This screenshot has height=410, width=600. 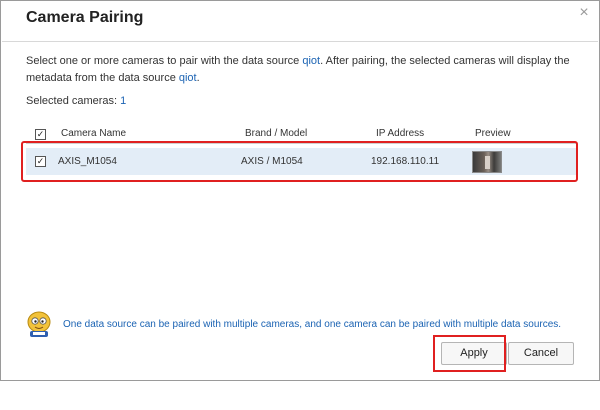 I want to click on column-preview: Preview, so click(x=493, y=133).